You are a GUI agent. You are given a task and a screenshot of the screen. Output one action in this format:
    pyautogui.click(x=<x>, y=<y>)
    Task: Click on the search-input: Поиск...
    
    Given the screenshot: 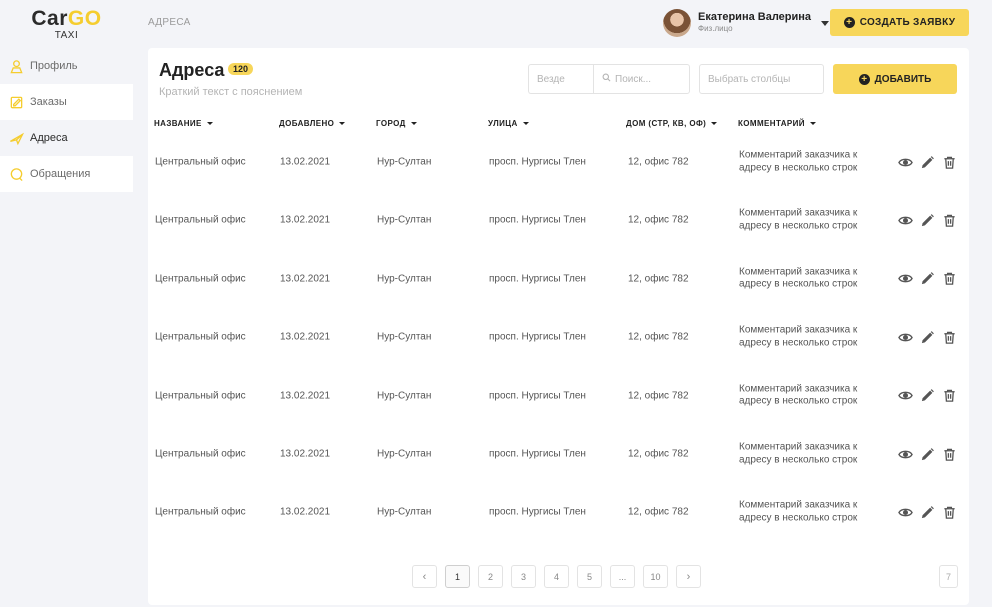 What is the action you would take?
    pyautogui.click(x=641, y=79)
    